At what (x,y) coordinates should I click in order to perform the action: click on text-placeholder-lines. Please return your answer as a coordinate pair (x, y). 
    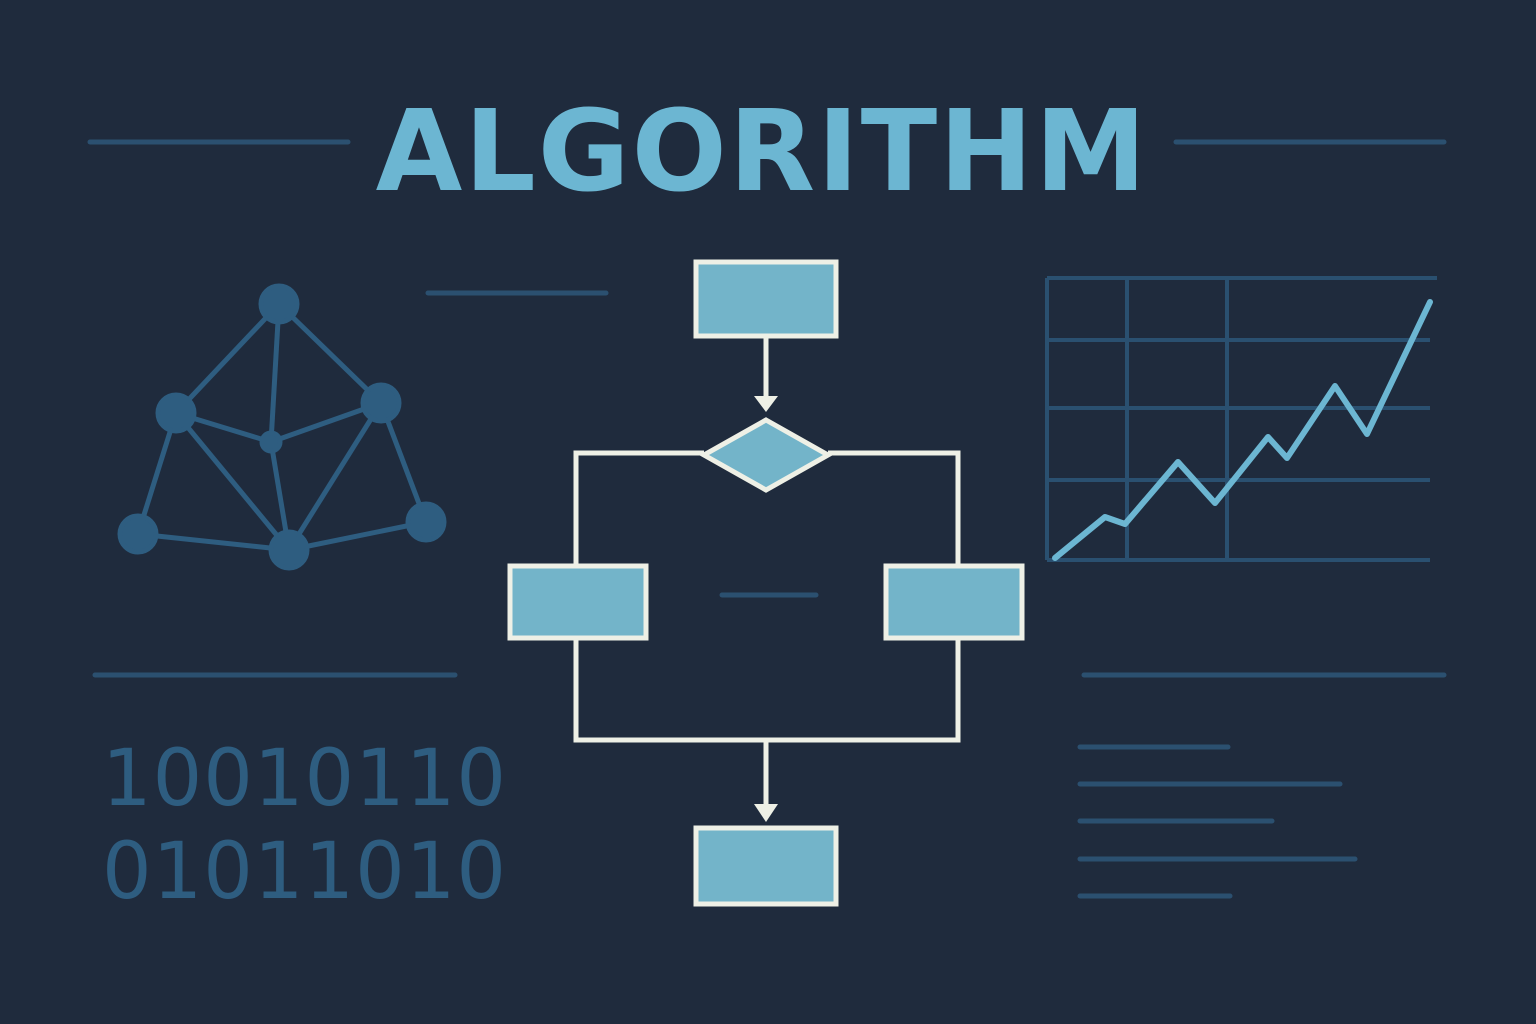
    Looking at the image, I should click on (1262, 785).